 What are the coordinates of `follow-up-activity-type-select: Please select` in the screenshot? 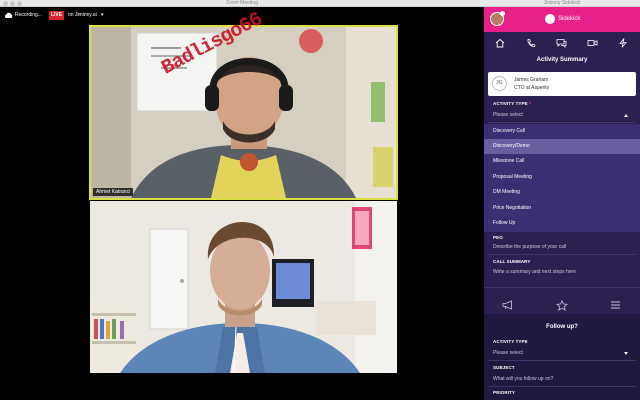 It's located at (508, 353).